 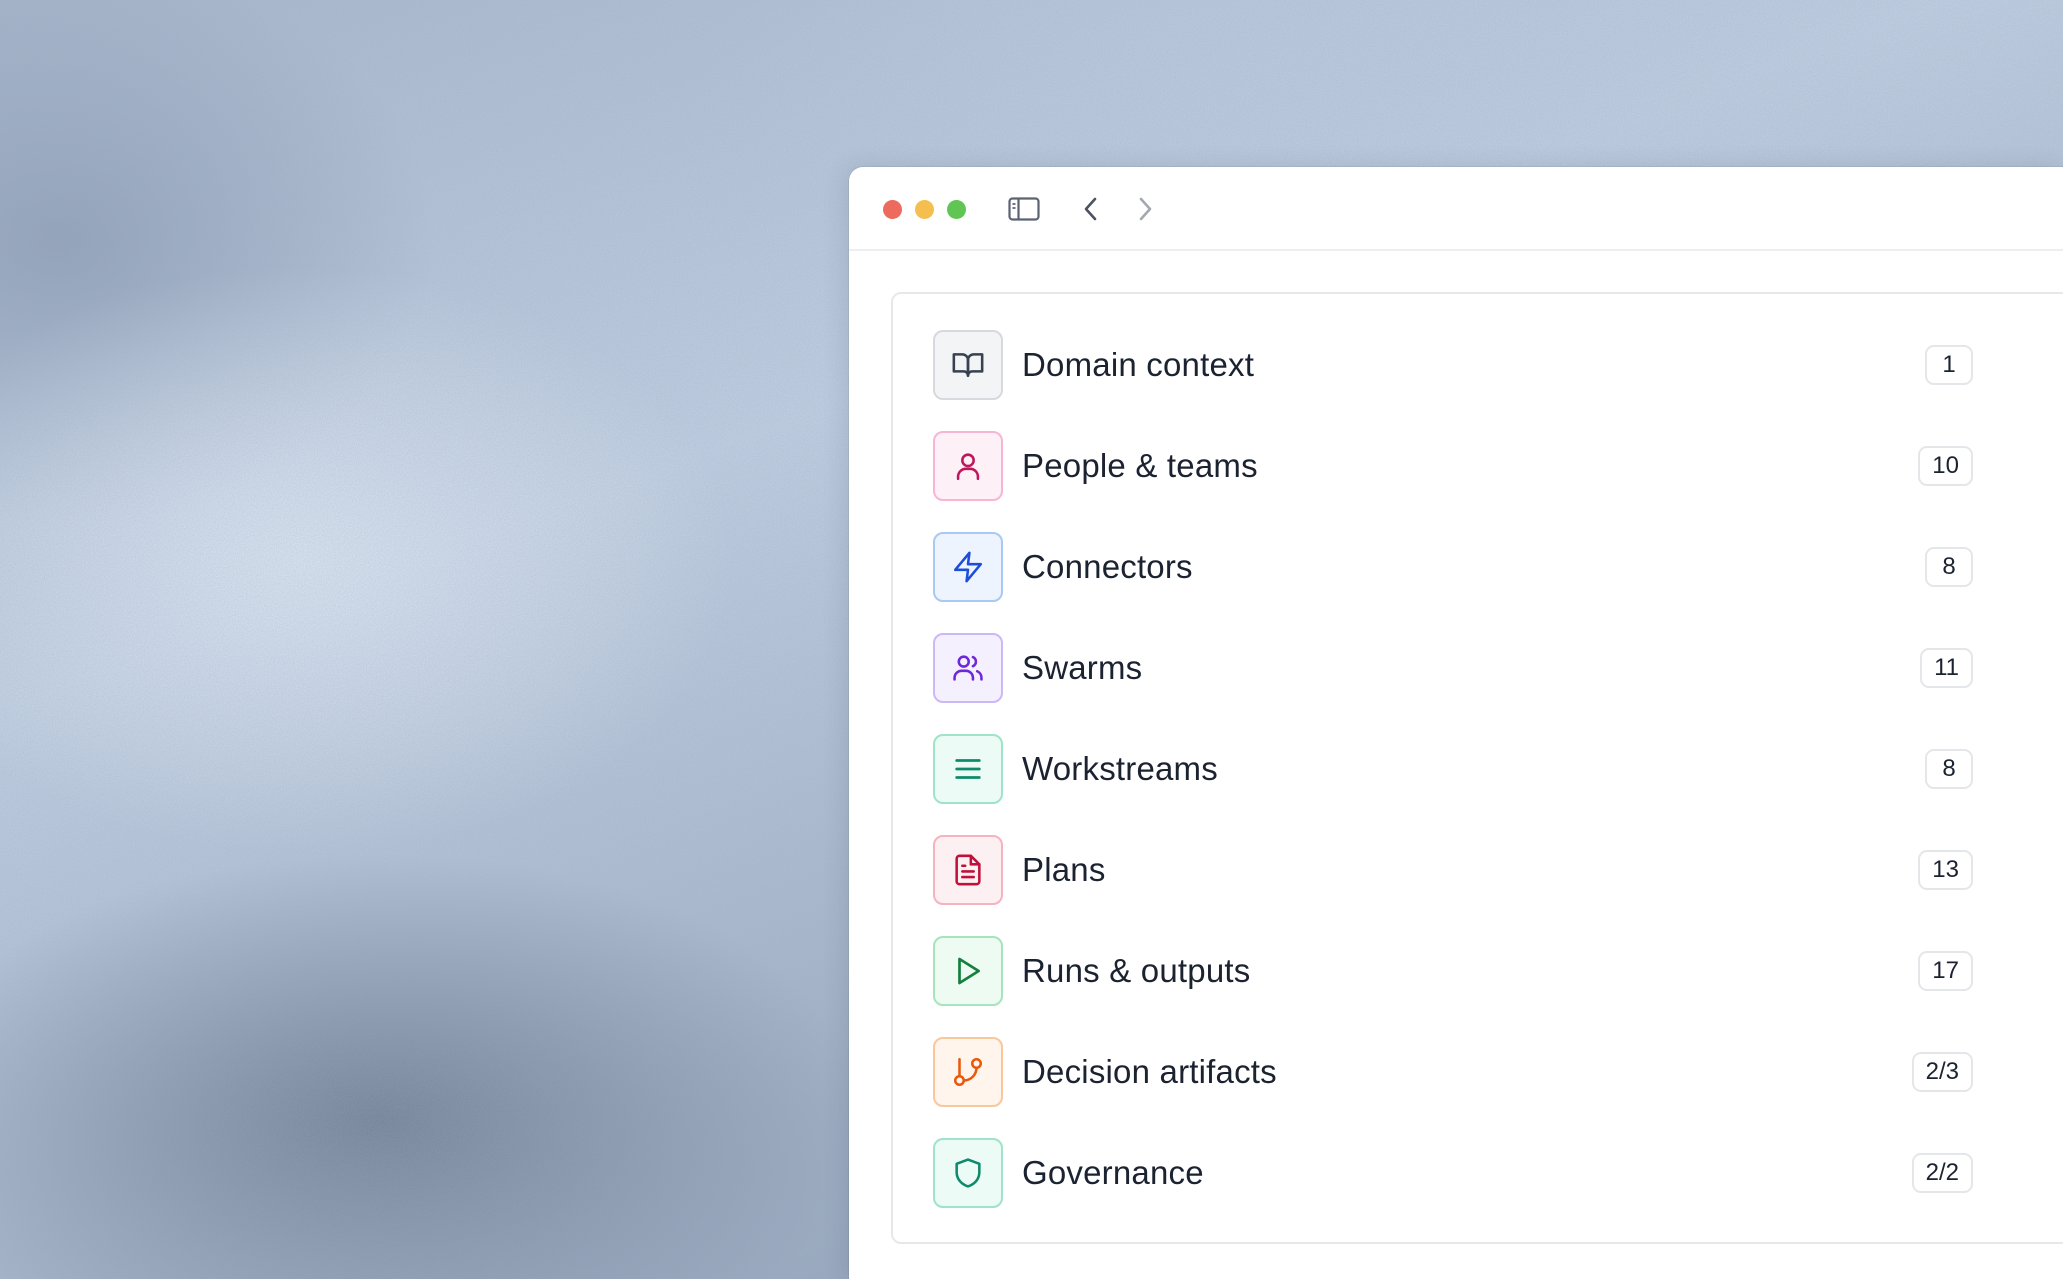 I want to click on item-label: Workstreams, so click(x=1120, y=768).